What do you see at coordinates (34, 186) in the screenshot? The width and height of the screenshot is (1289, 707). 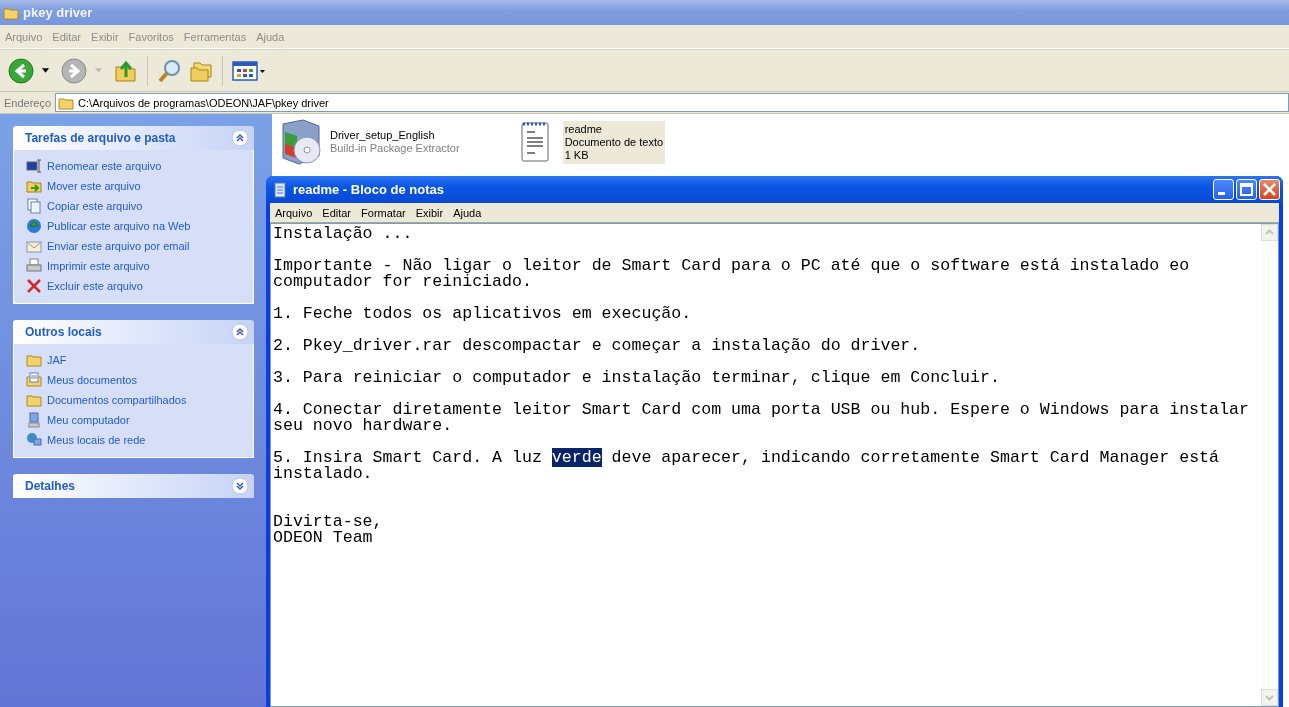 I see `move-icon` at bounding box center [34, 186].